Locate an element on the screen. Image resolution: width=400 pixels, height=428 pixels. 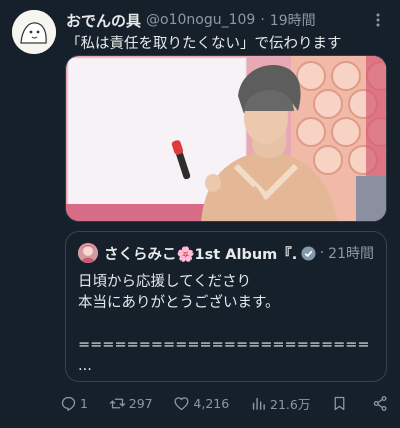
heart-icon is located at coordinates (181, 403).